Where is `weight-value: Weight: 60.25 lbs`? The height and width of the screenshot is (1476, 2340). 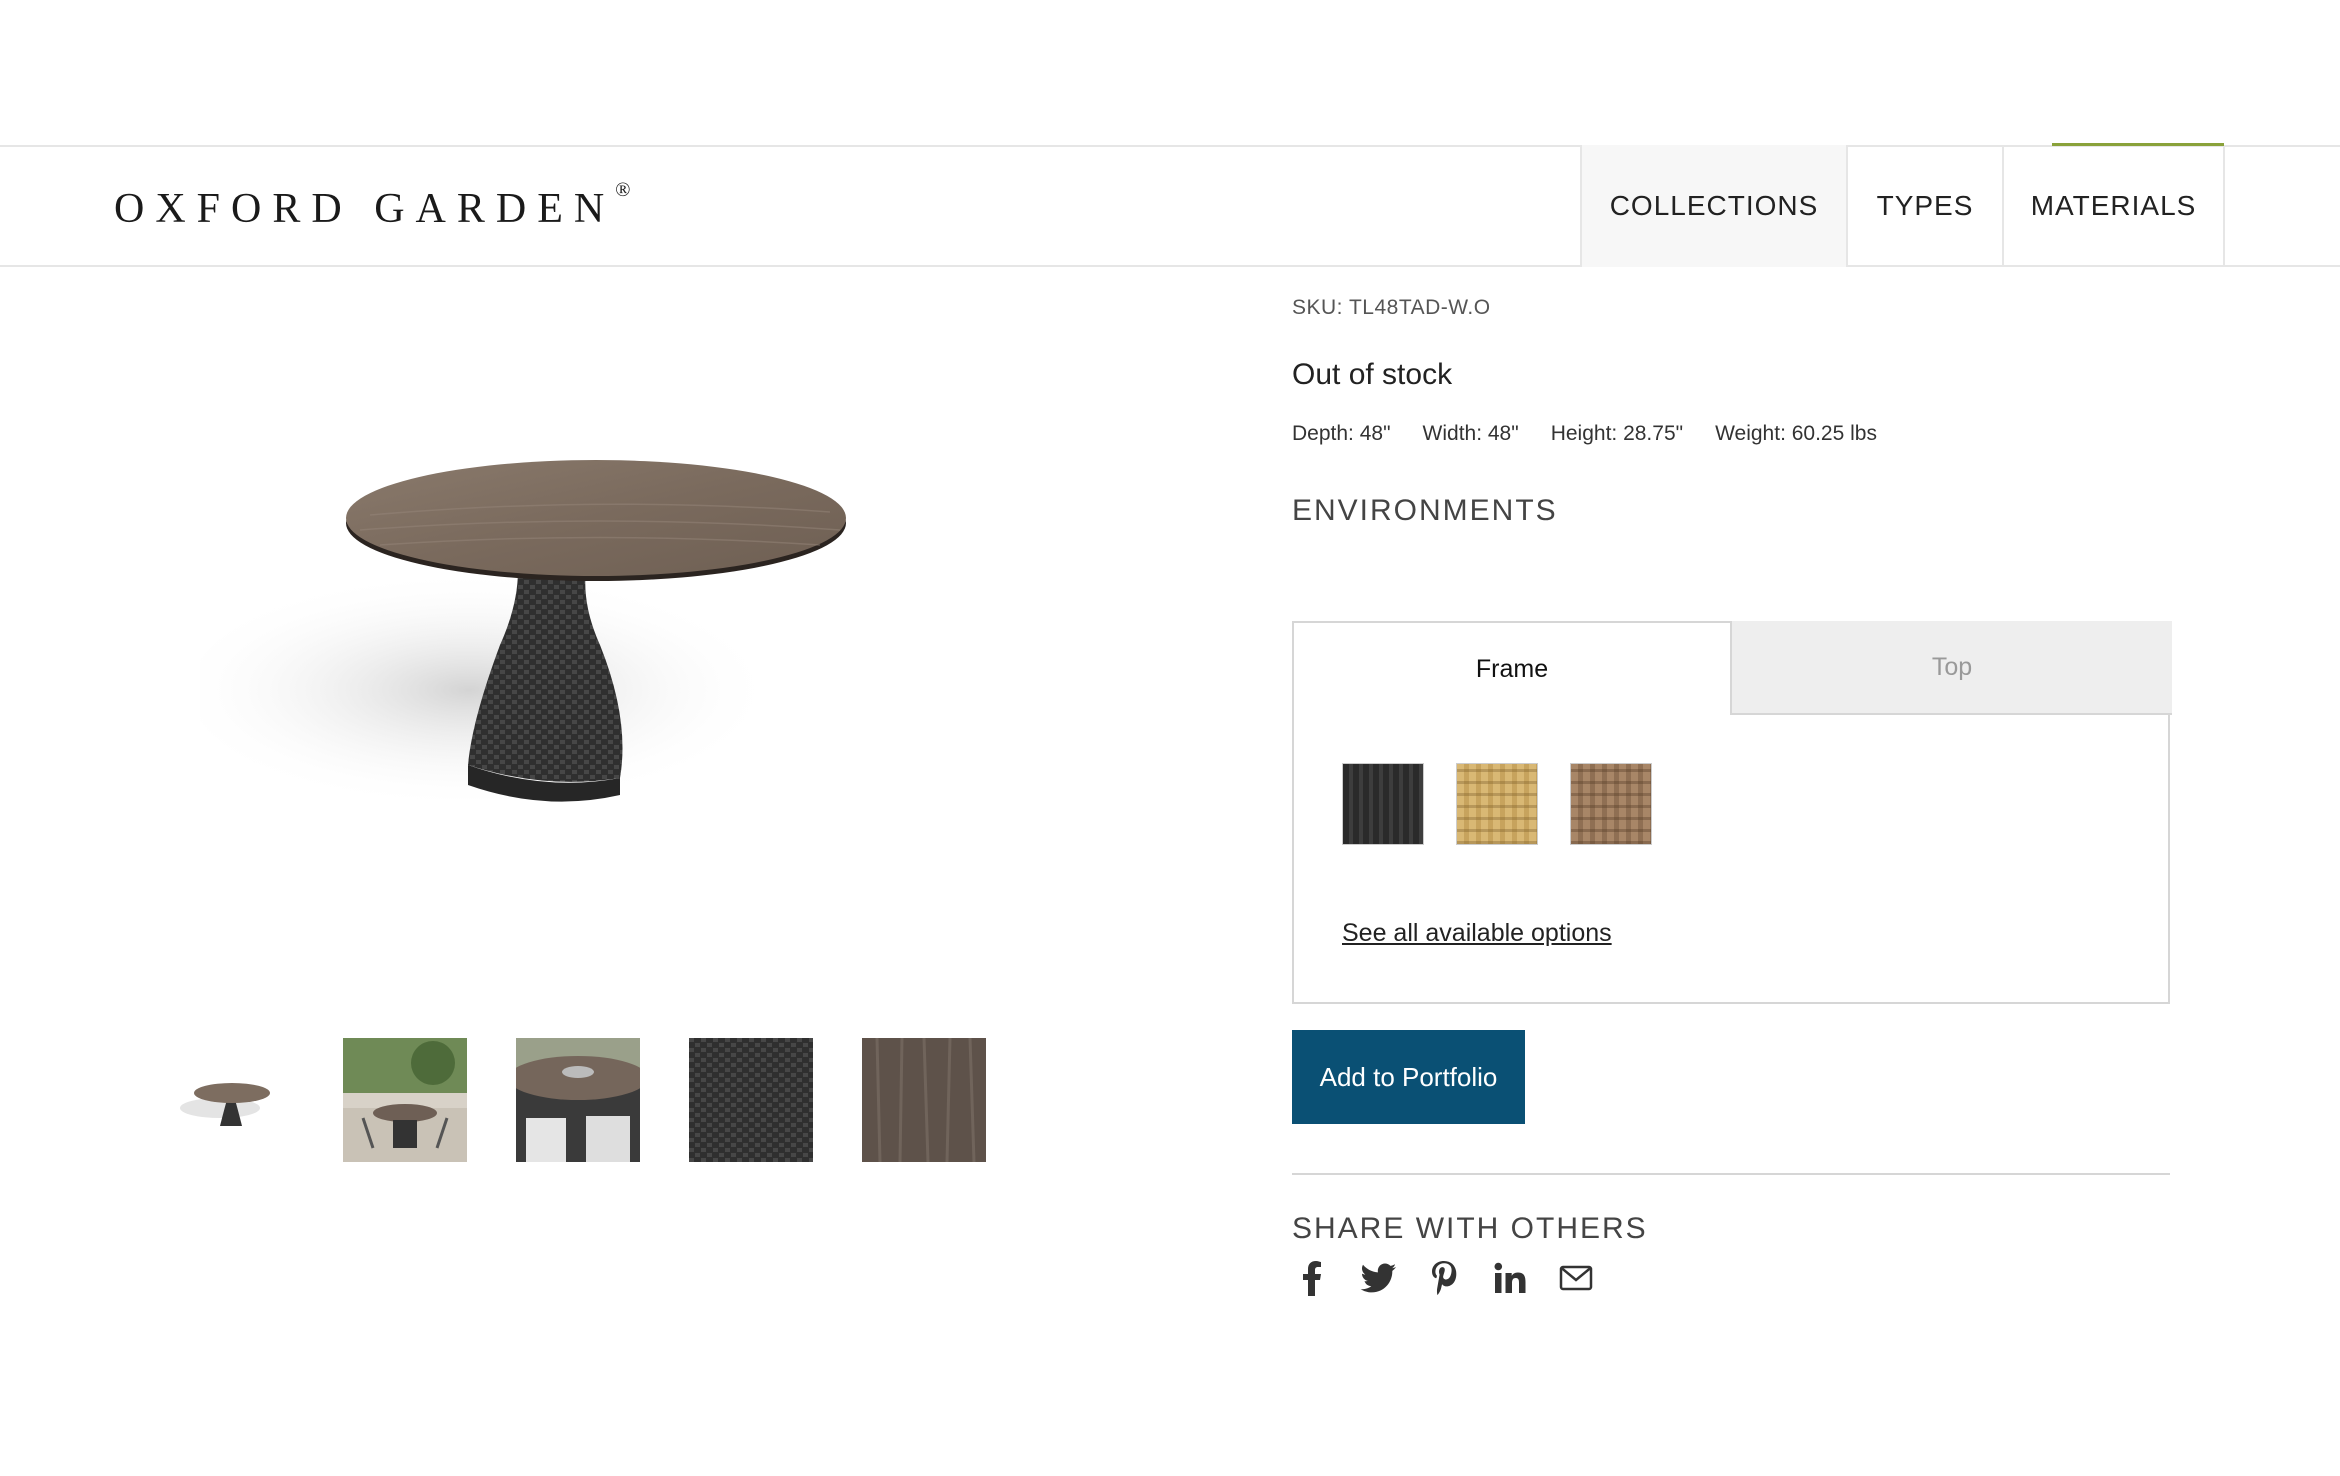
weight-value: Weight: 60.25 lbs is located at coordinates (1796, 433).